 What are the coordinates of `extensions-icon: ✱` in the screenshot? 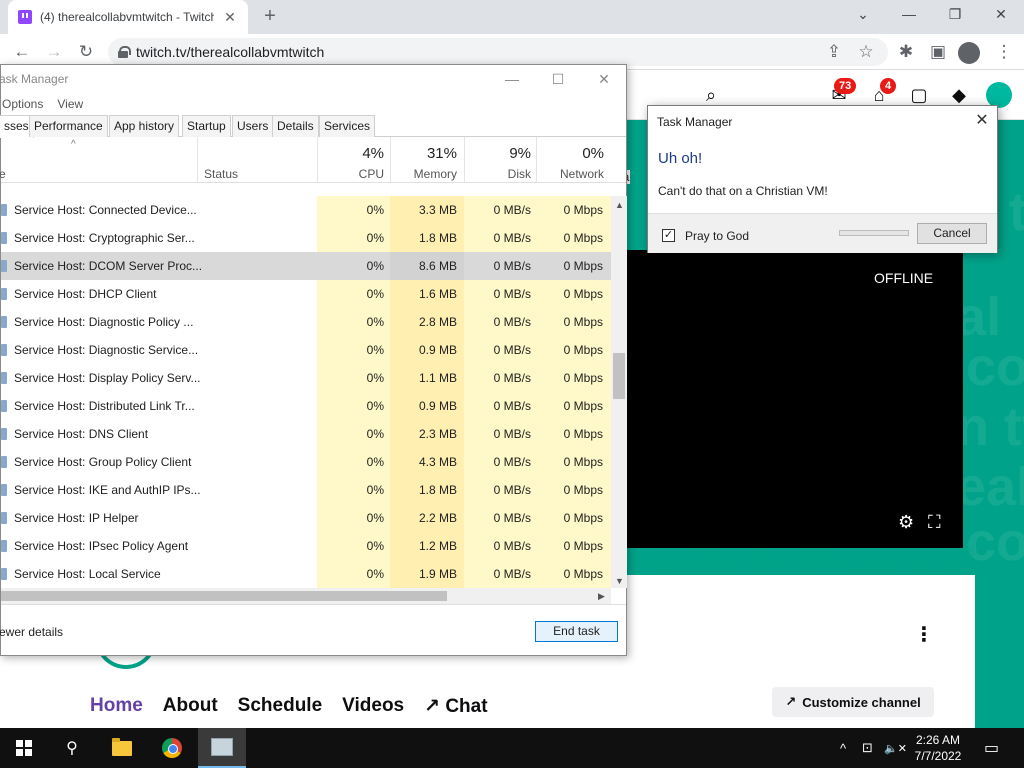 It's located at (906, 52).